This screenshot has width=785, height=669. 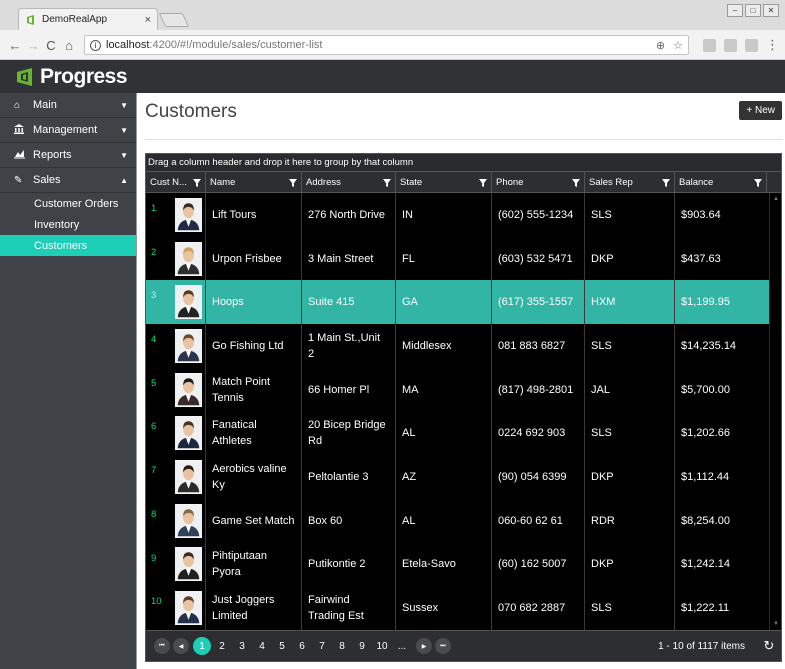 I want to click on scroll-up-icon: ▲, so click(x=776, y=199).